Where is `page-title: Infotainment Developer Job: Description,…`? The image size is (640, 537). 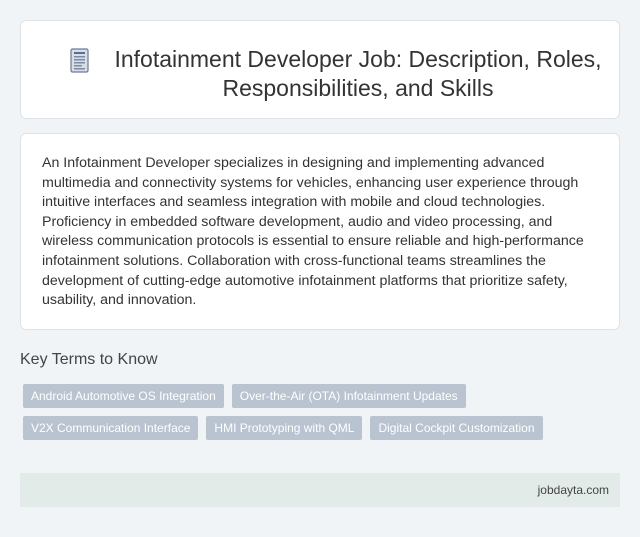 page-title: Infotainment Developer Job: Description,… is located at coordinates (358, 73).